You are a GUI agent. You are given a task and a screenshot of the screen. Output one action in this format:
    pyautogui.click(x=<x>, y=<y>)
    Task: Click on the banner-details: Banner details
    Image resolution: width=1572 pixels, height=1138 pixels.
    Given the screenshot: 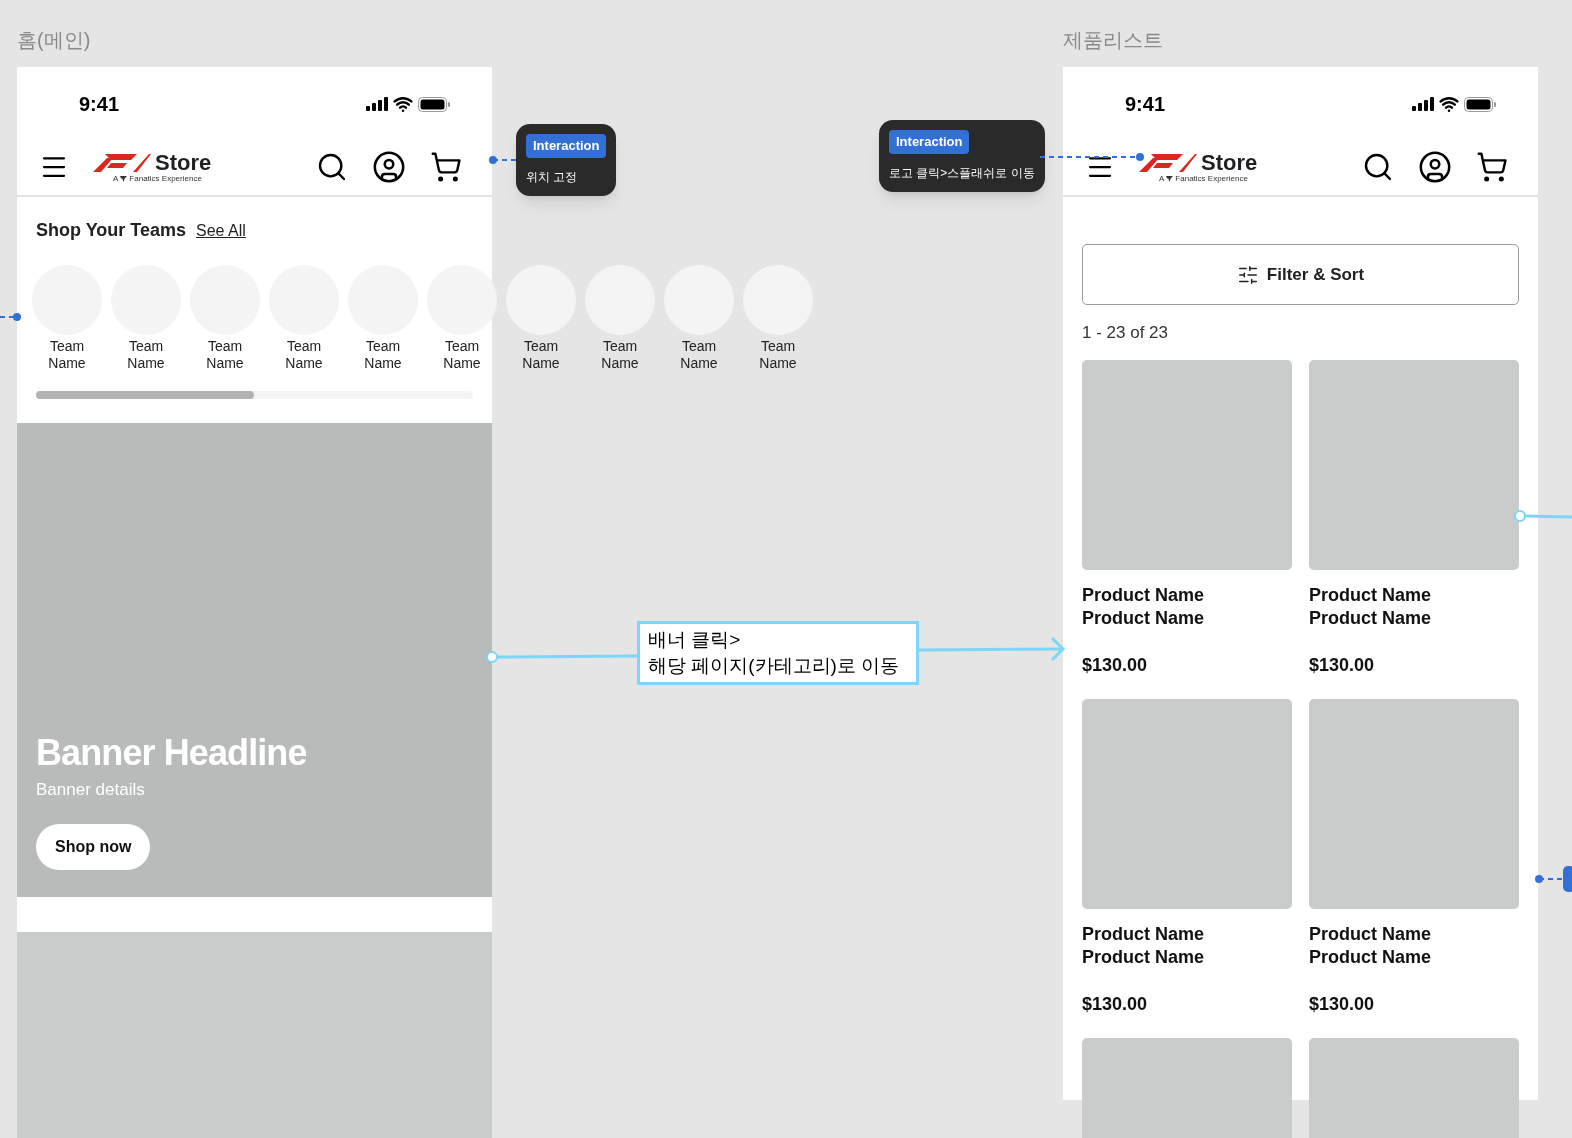 What is the action you would take?
    pyautogui.click(x=91, y=789)
    